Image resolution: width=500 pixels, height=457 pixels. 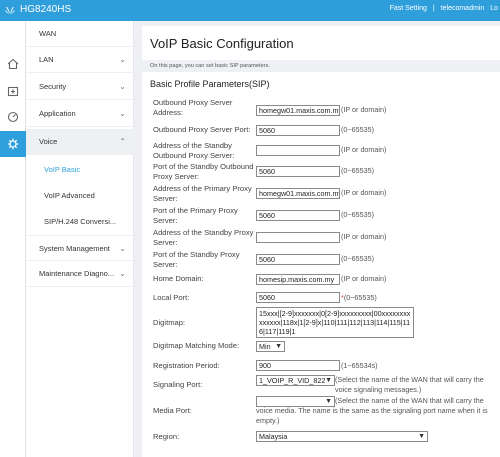 What do you see at coordinates (202, 129) in the screenshot?
I see `outbound-proxy-port-label: Outbound Proxy Server Port:` at bounding box center [202, 129].